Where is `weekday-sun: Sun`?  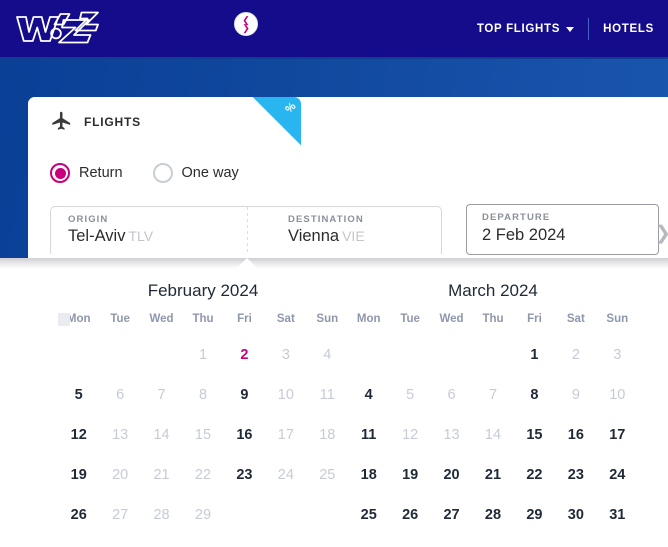
weekday-sun: Sun is located at coordinates (327, 319).